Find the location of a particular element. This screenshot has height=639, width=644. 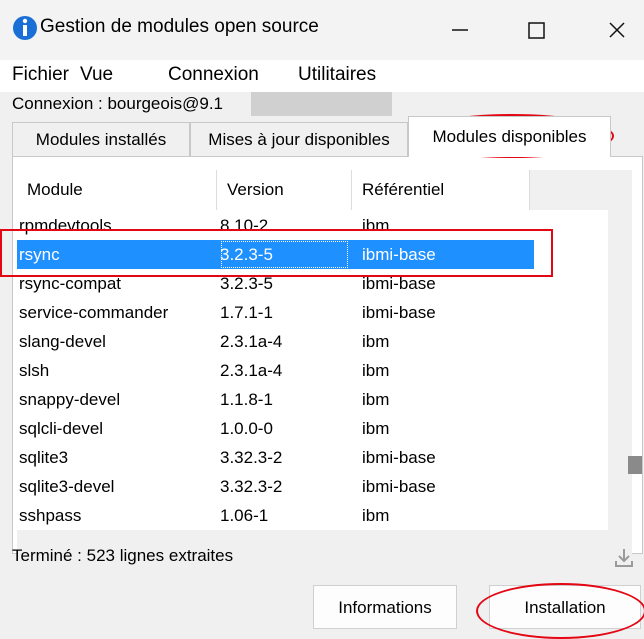

table-row: snappy-devel 1.1.8-1 ibm is located at coordinates (275, 399).